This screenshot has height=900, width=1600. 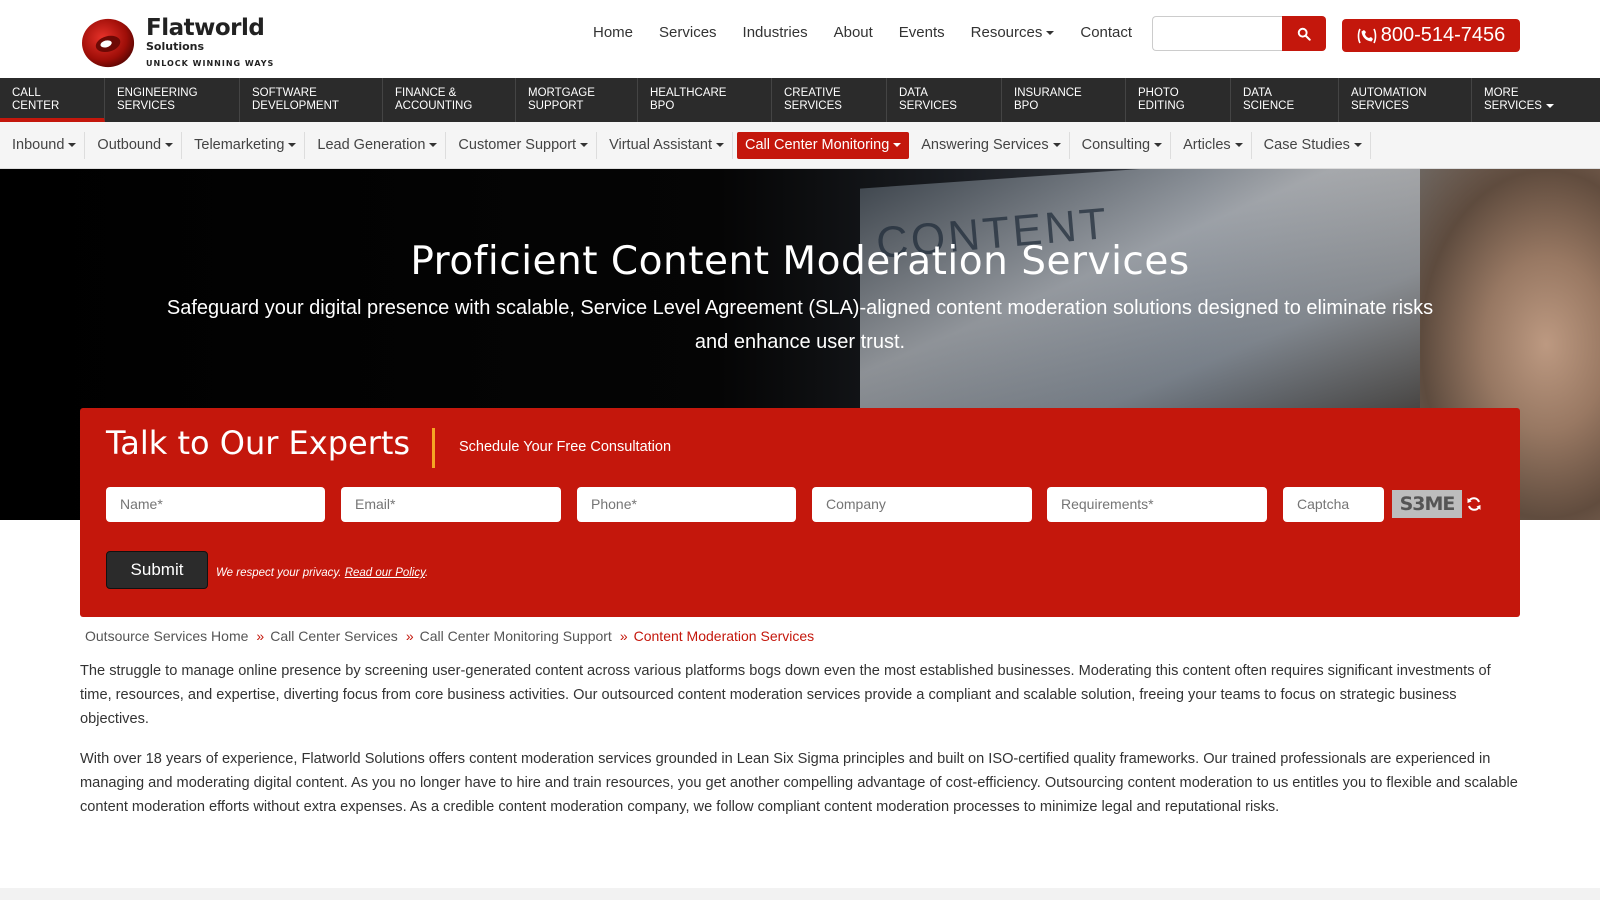 I want to click on subnav-label: Outbound, so click(x=129, y=144).